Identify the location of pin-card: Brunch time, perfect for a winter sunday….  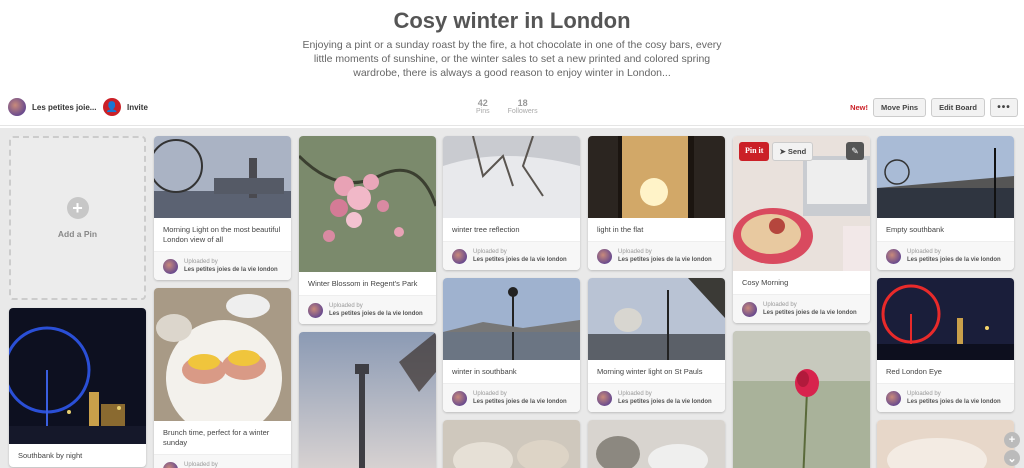
(222, 378).